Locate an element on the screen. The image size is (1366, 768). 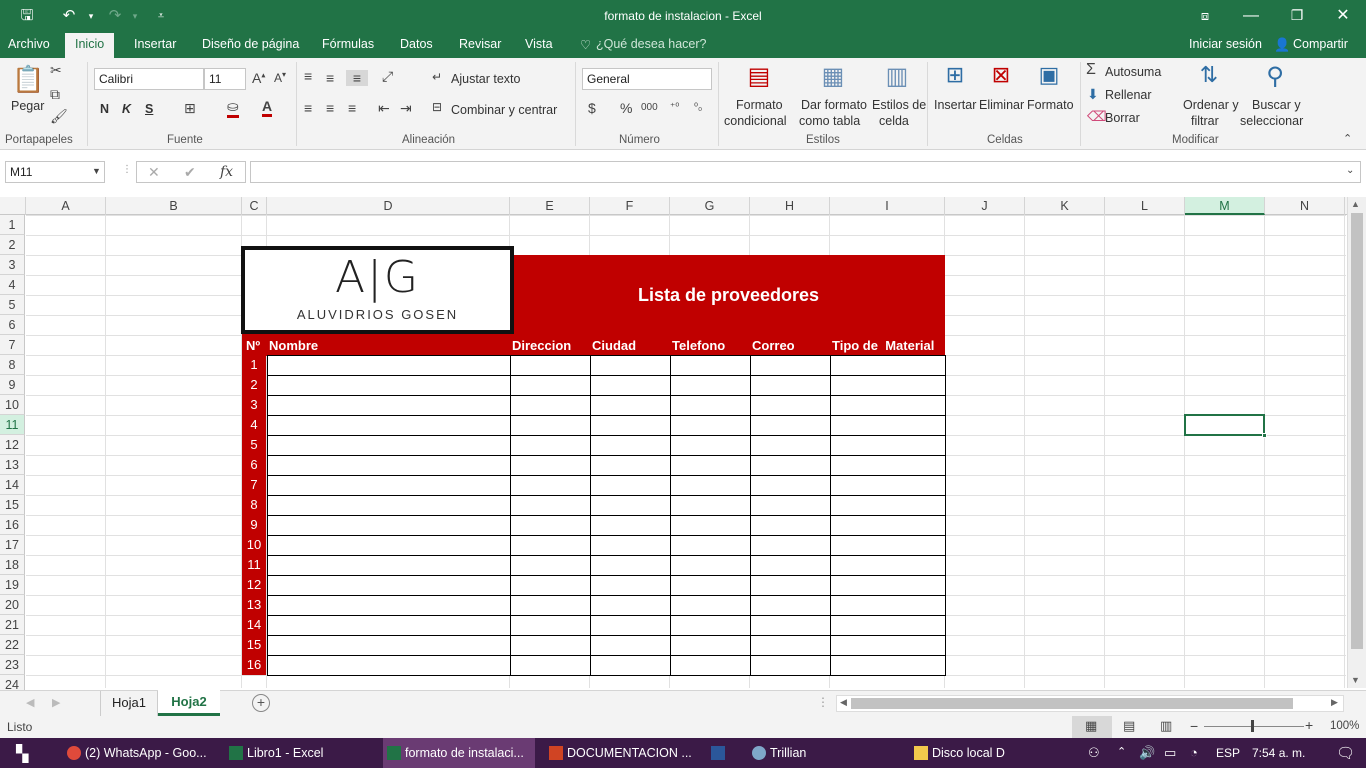
delete-cells-button: Eliminar is located at coordinates (1001, 105).